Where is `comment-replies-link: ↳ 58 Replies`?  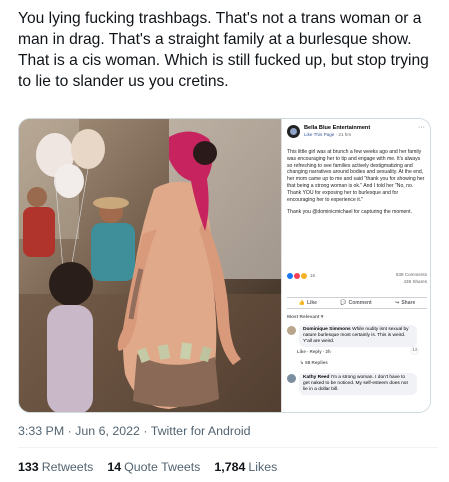 comment-replies-link: ↳ 58 Replies is located at coordinates (314, 362).